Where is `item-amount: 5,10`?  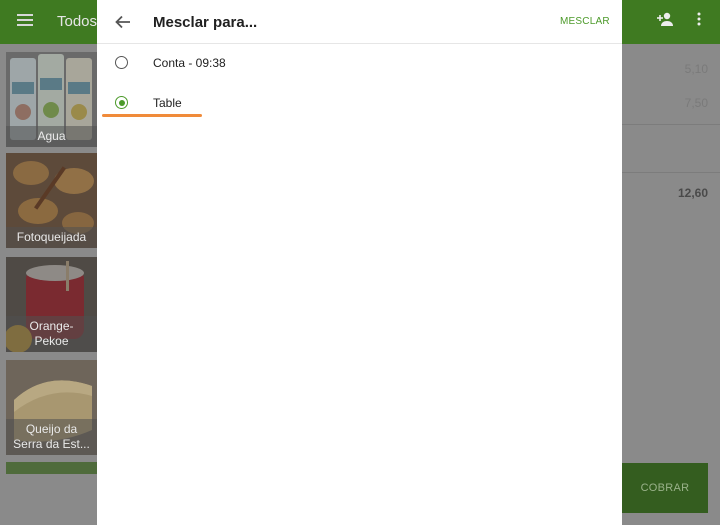
item-amount: 5,10 is located at coordinates (696, 69).